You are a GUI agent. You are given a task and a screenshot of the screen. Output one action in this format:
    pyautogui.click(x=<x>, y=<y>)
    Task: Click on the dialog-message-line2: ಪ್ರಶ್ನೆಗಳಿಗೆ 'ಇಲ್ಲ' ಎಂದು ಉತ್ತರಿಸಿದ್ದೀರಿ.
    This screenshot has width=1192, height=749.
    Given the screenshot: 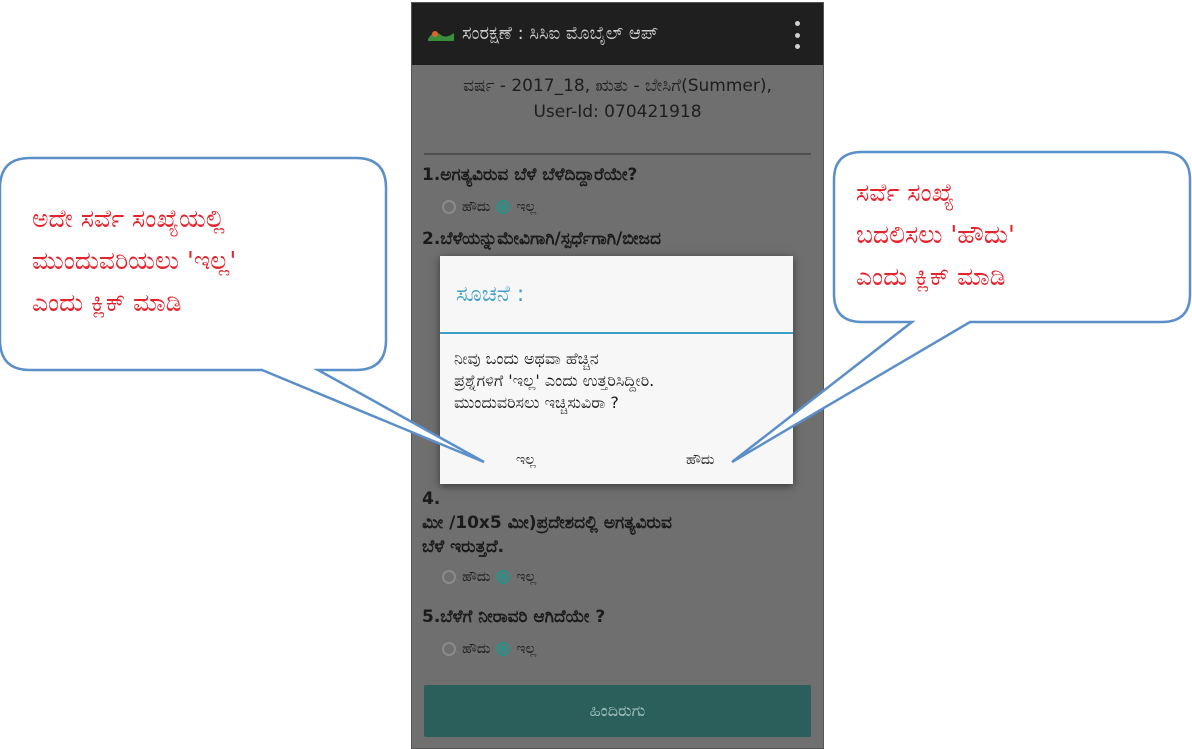 What is the action you would take?
    pyautogui.click(x=554, y=380)
    